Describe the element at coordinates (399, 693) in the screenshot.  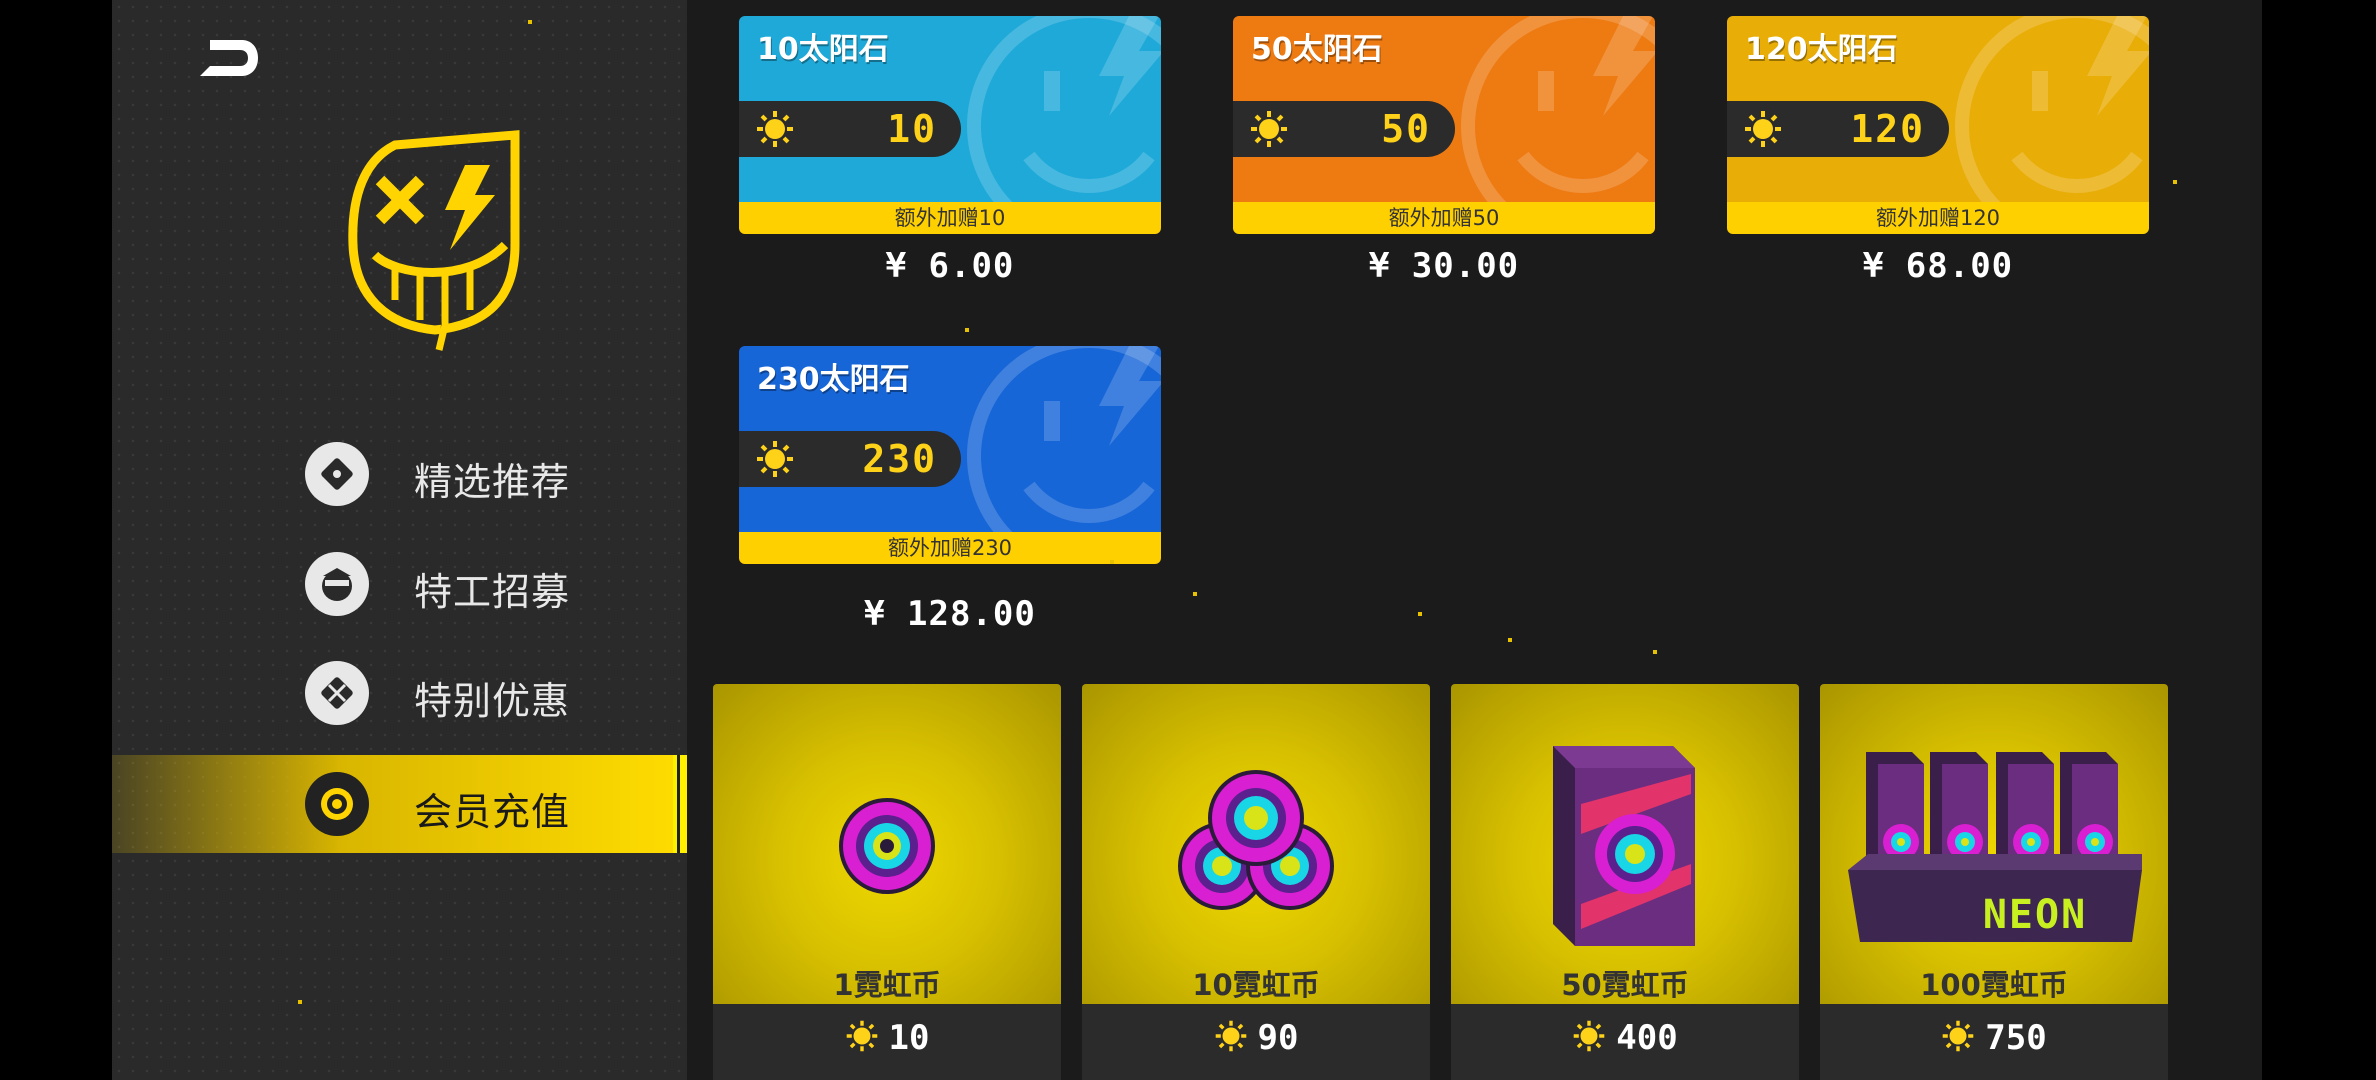
I see `sidebar-item-special-offer: 特别优惠` at that location.